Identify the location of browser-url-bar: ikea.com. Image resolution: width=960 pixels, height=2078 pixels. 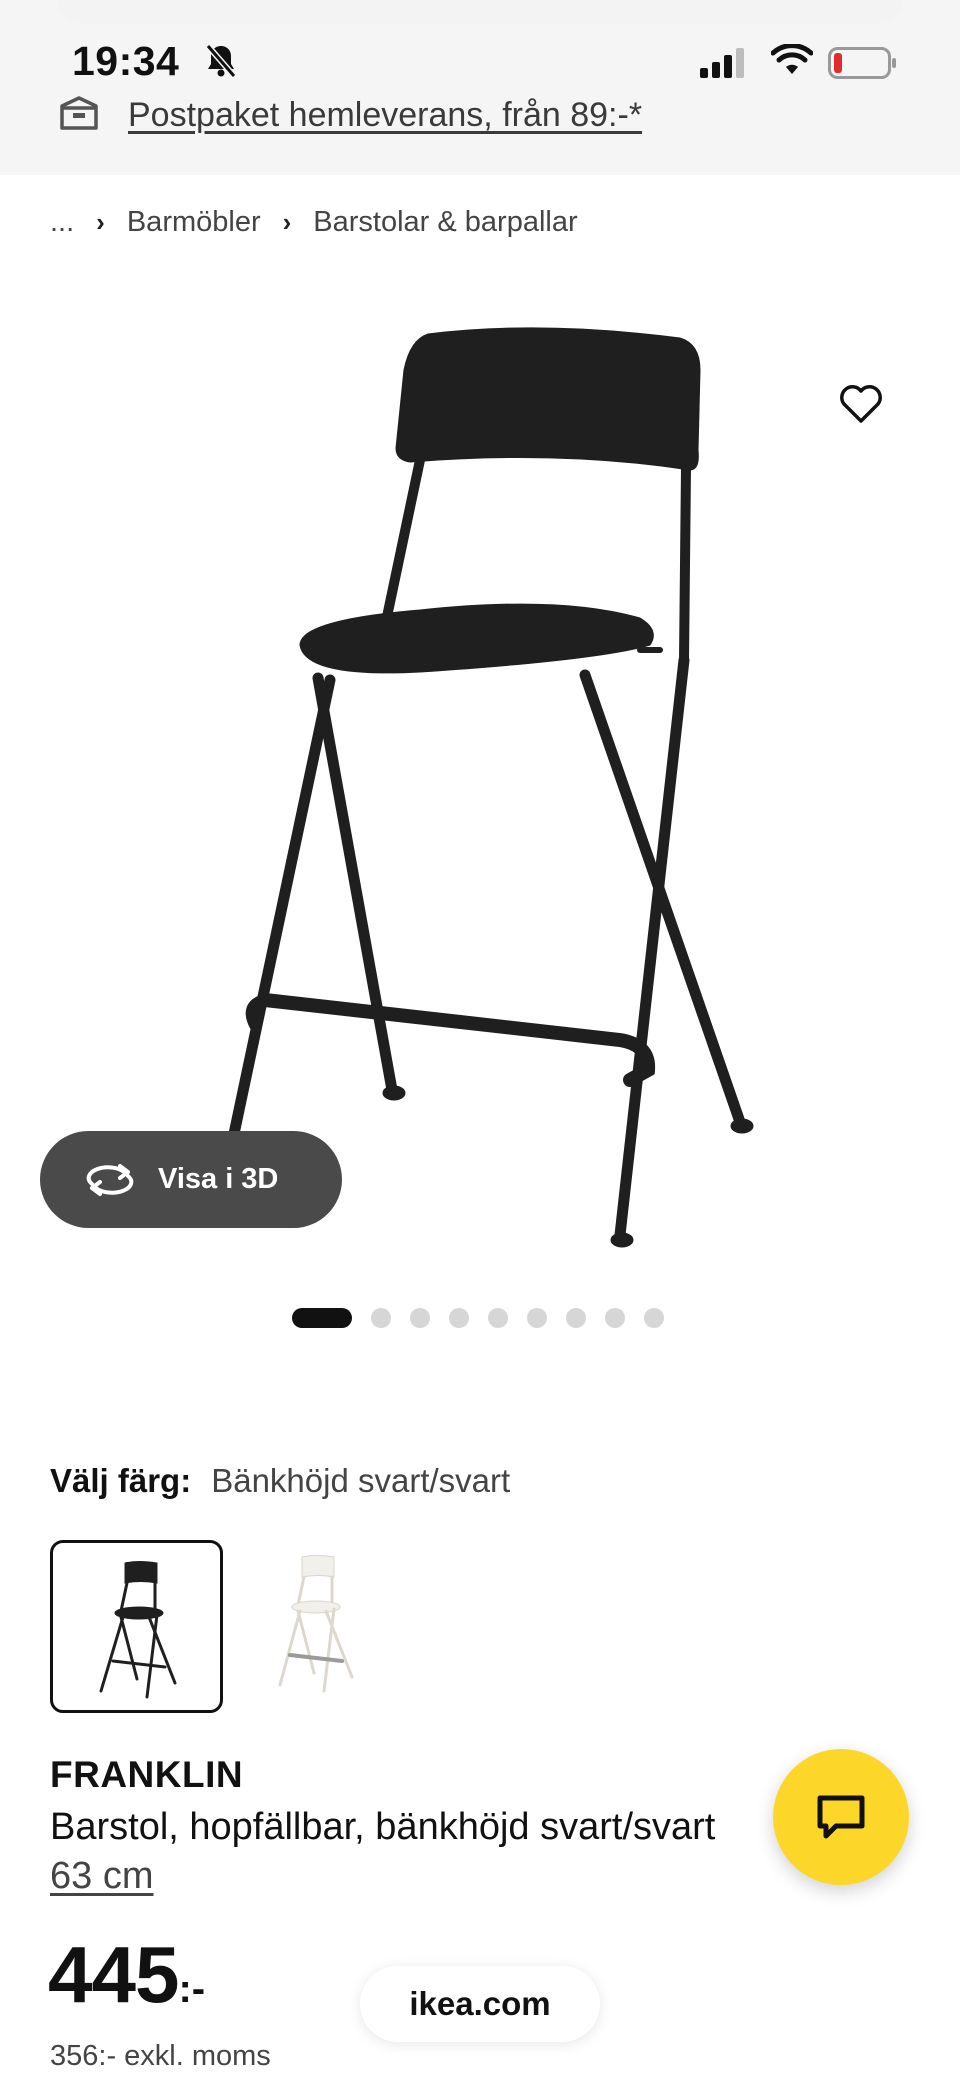
(480, 2004).